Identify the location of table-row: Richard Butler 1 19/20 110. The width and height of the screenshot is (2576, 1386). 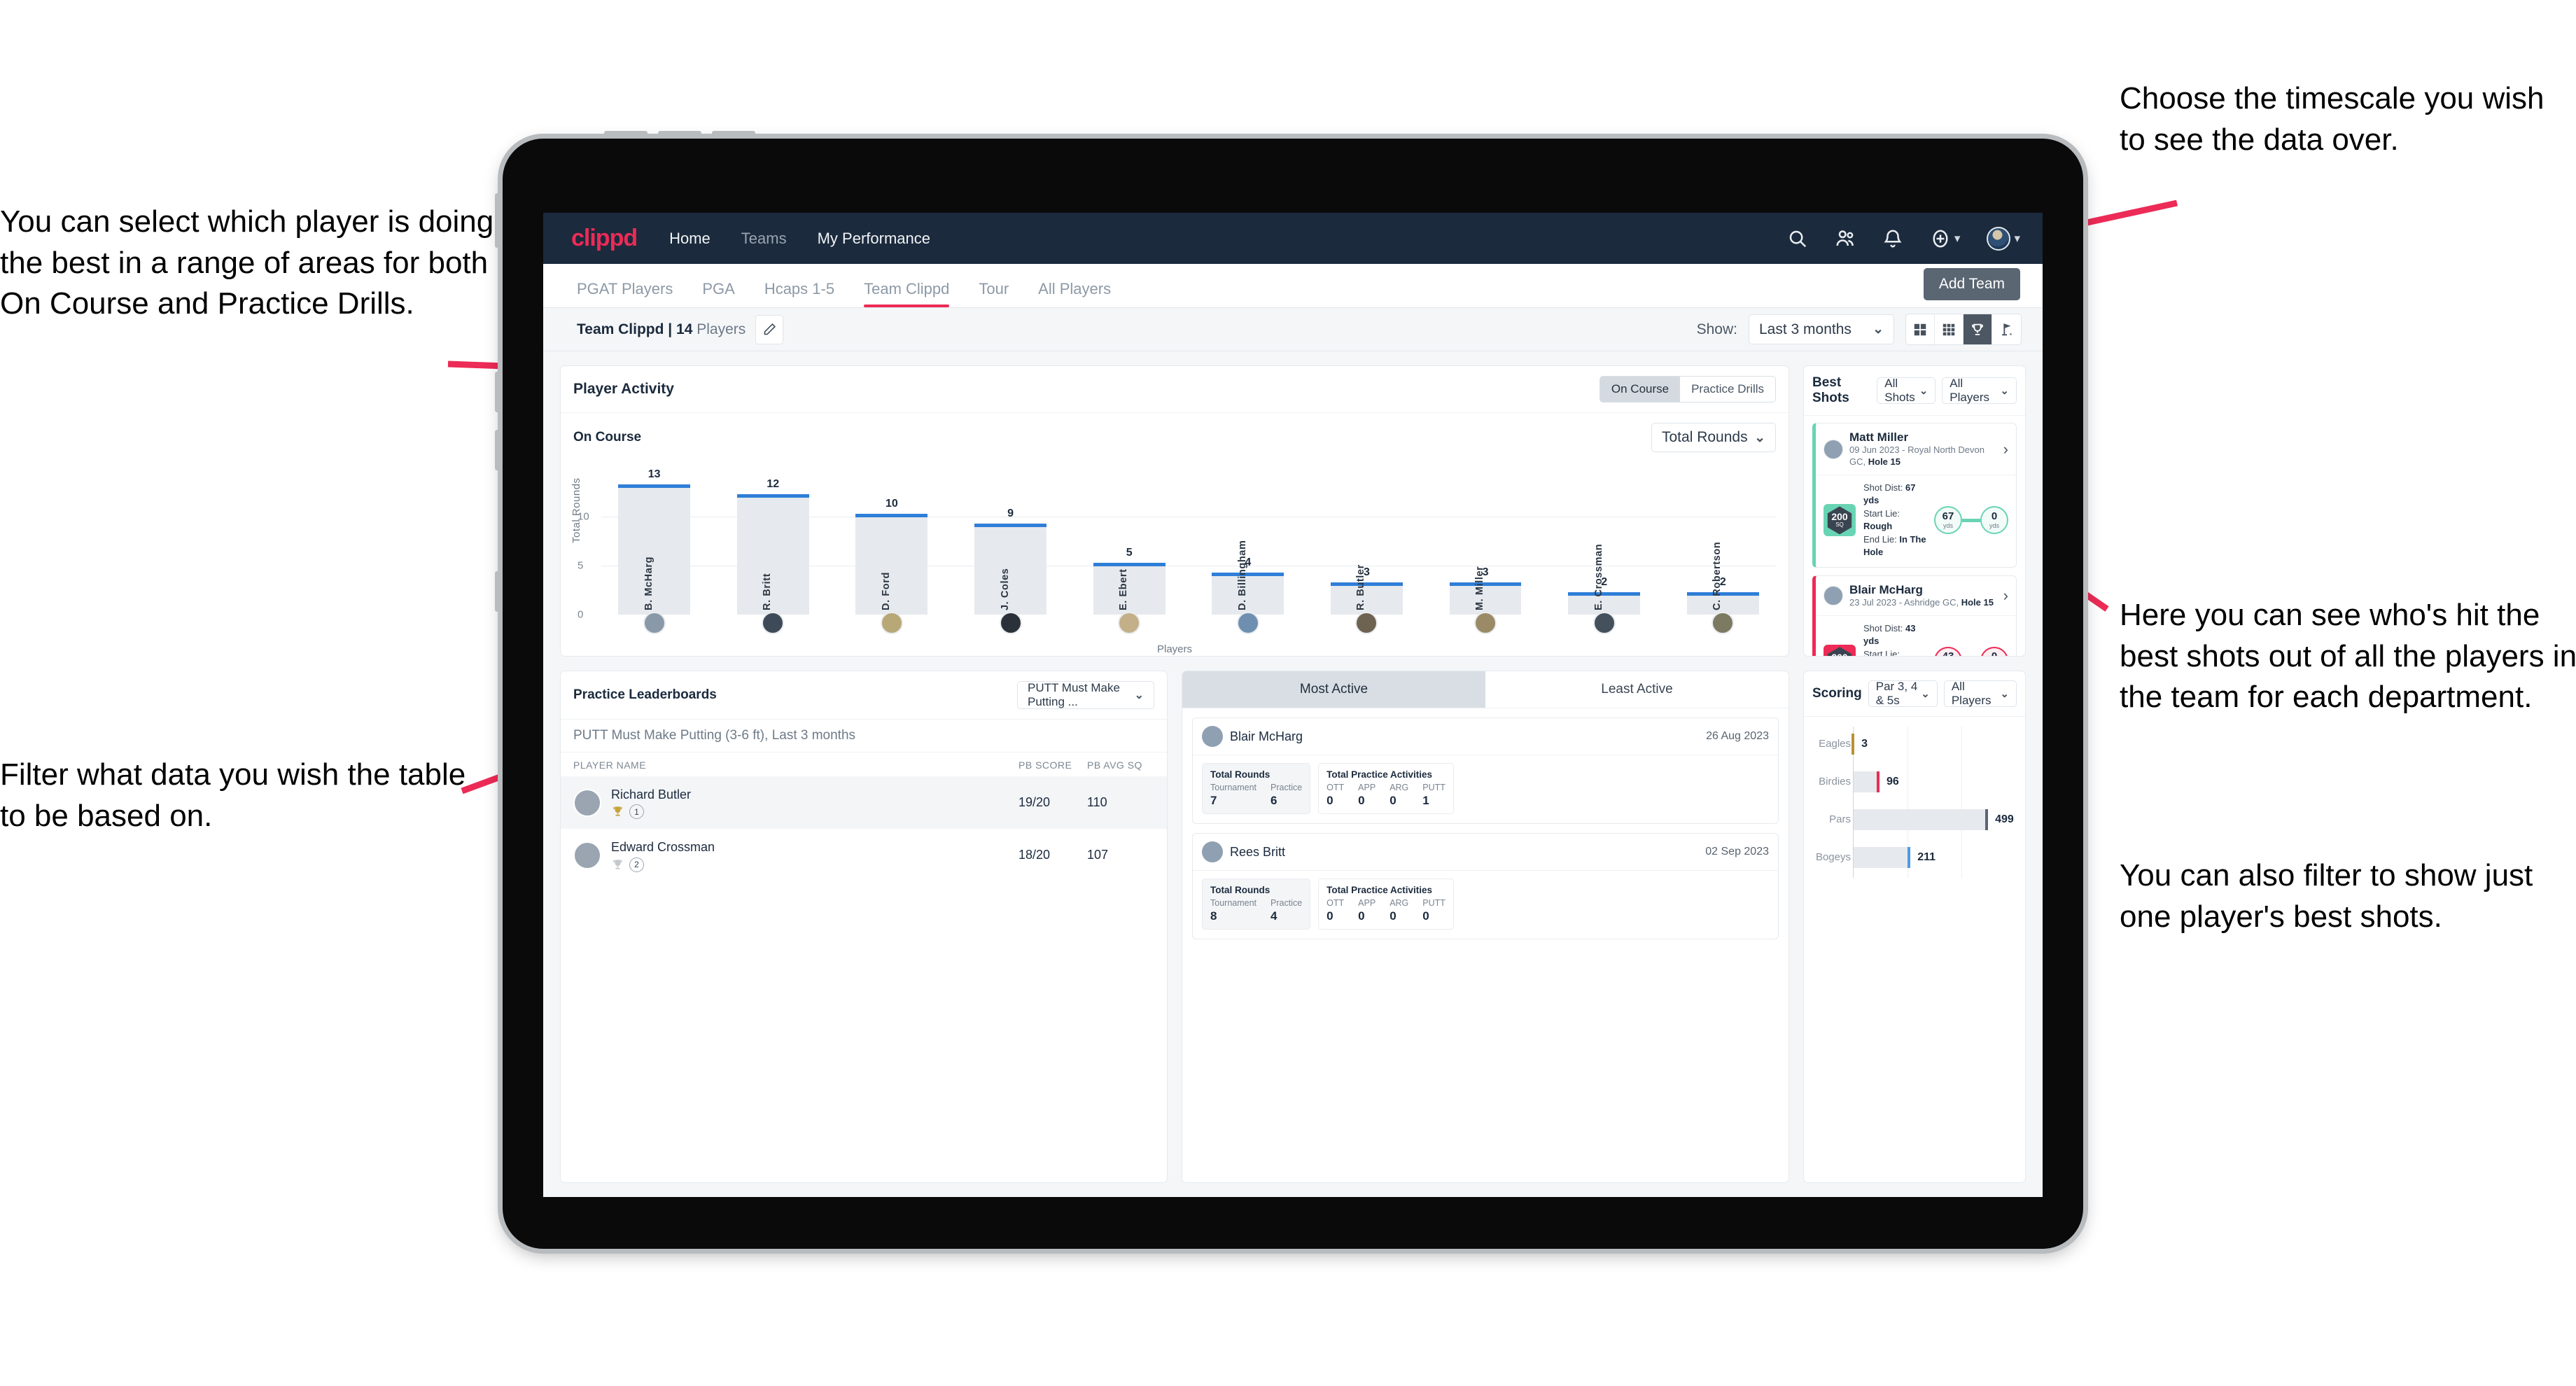
(864, 803).